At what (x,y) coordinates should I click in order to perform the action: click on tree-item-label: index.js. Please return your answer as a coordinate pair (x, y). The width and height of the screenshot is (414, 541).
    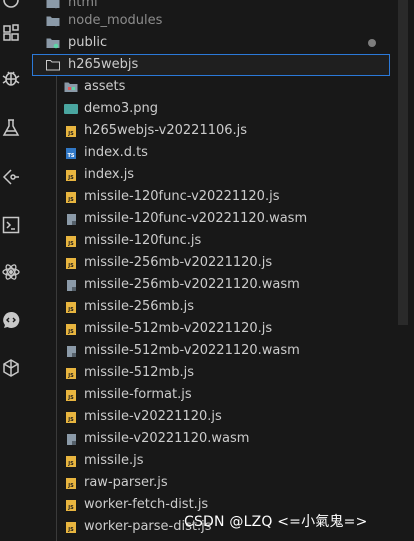
    Looking at the image, I should click on (109, 174).